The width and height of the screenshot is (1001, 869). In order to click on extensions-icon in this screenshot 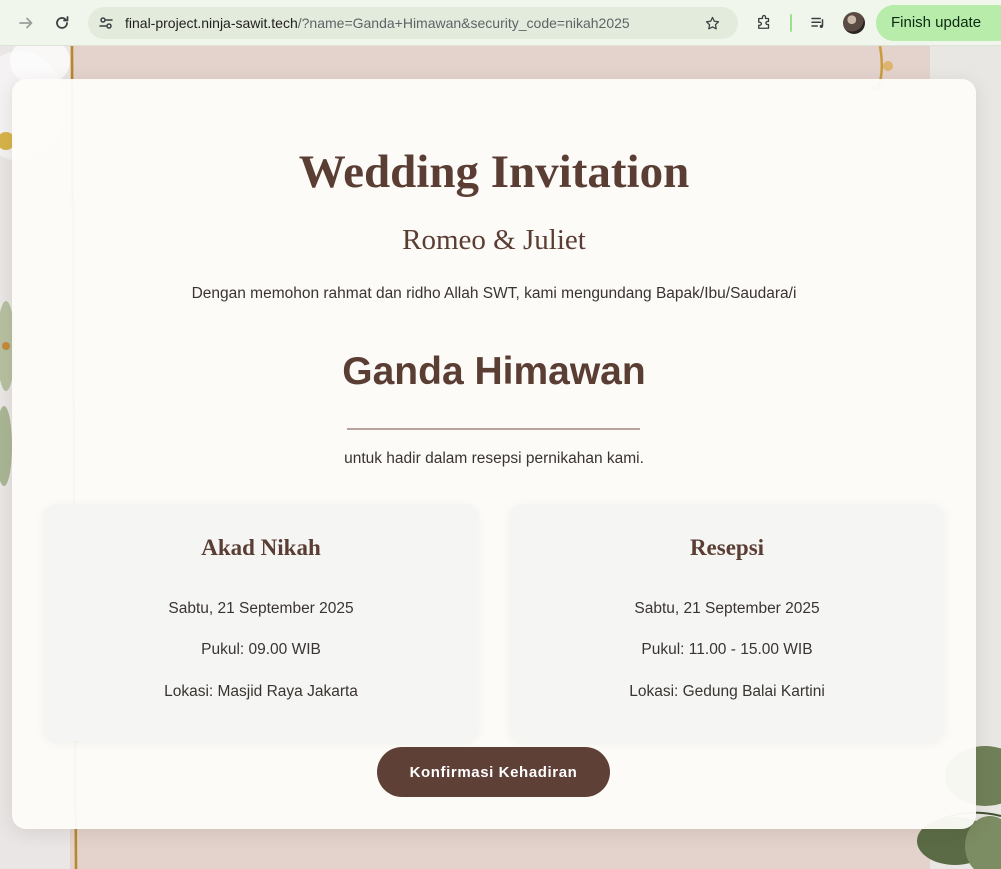, I will do `click(764, 23)`.